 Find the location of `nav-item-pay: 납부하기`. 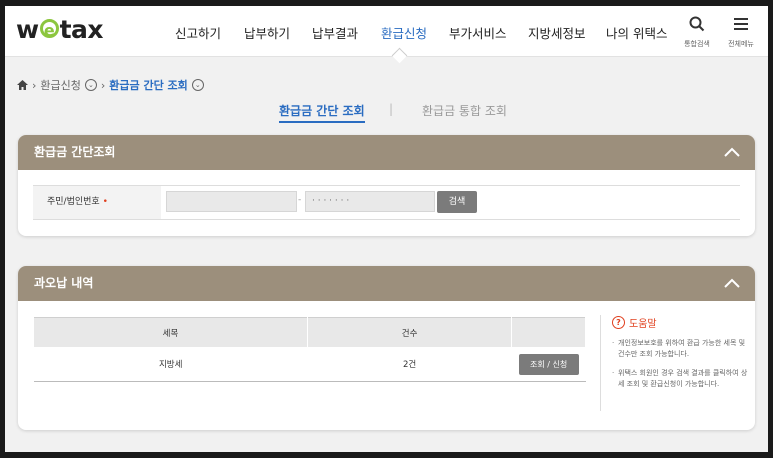

nav-item-pay: 납부하기 is located at coordinates (267, 32).